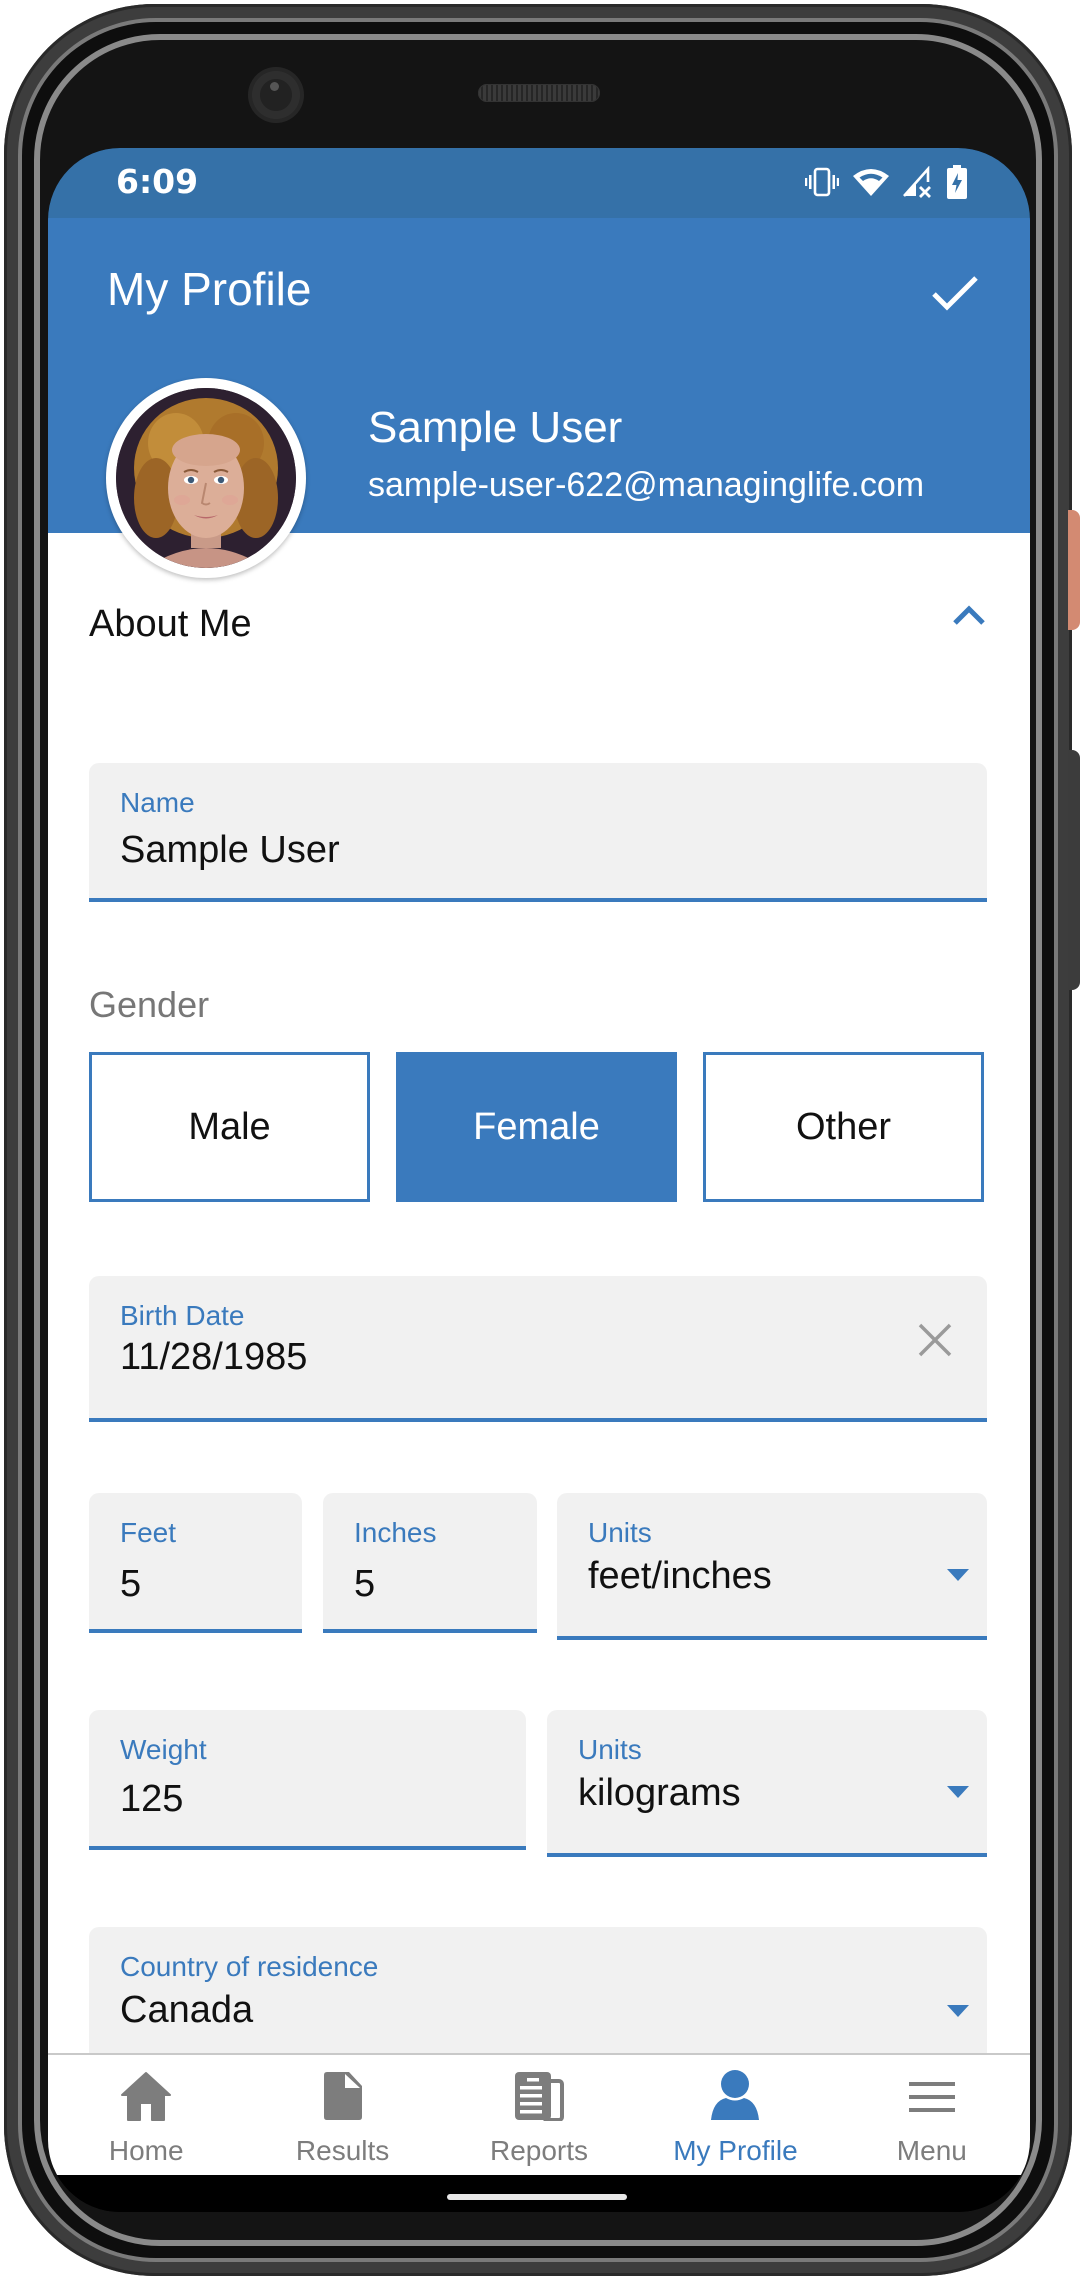 This screenshot has height=2280, width=1080. Describe the element at coordinates (307, 1780) in the screenshot. I see `weight-field: Weight 125` at that location.